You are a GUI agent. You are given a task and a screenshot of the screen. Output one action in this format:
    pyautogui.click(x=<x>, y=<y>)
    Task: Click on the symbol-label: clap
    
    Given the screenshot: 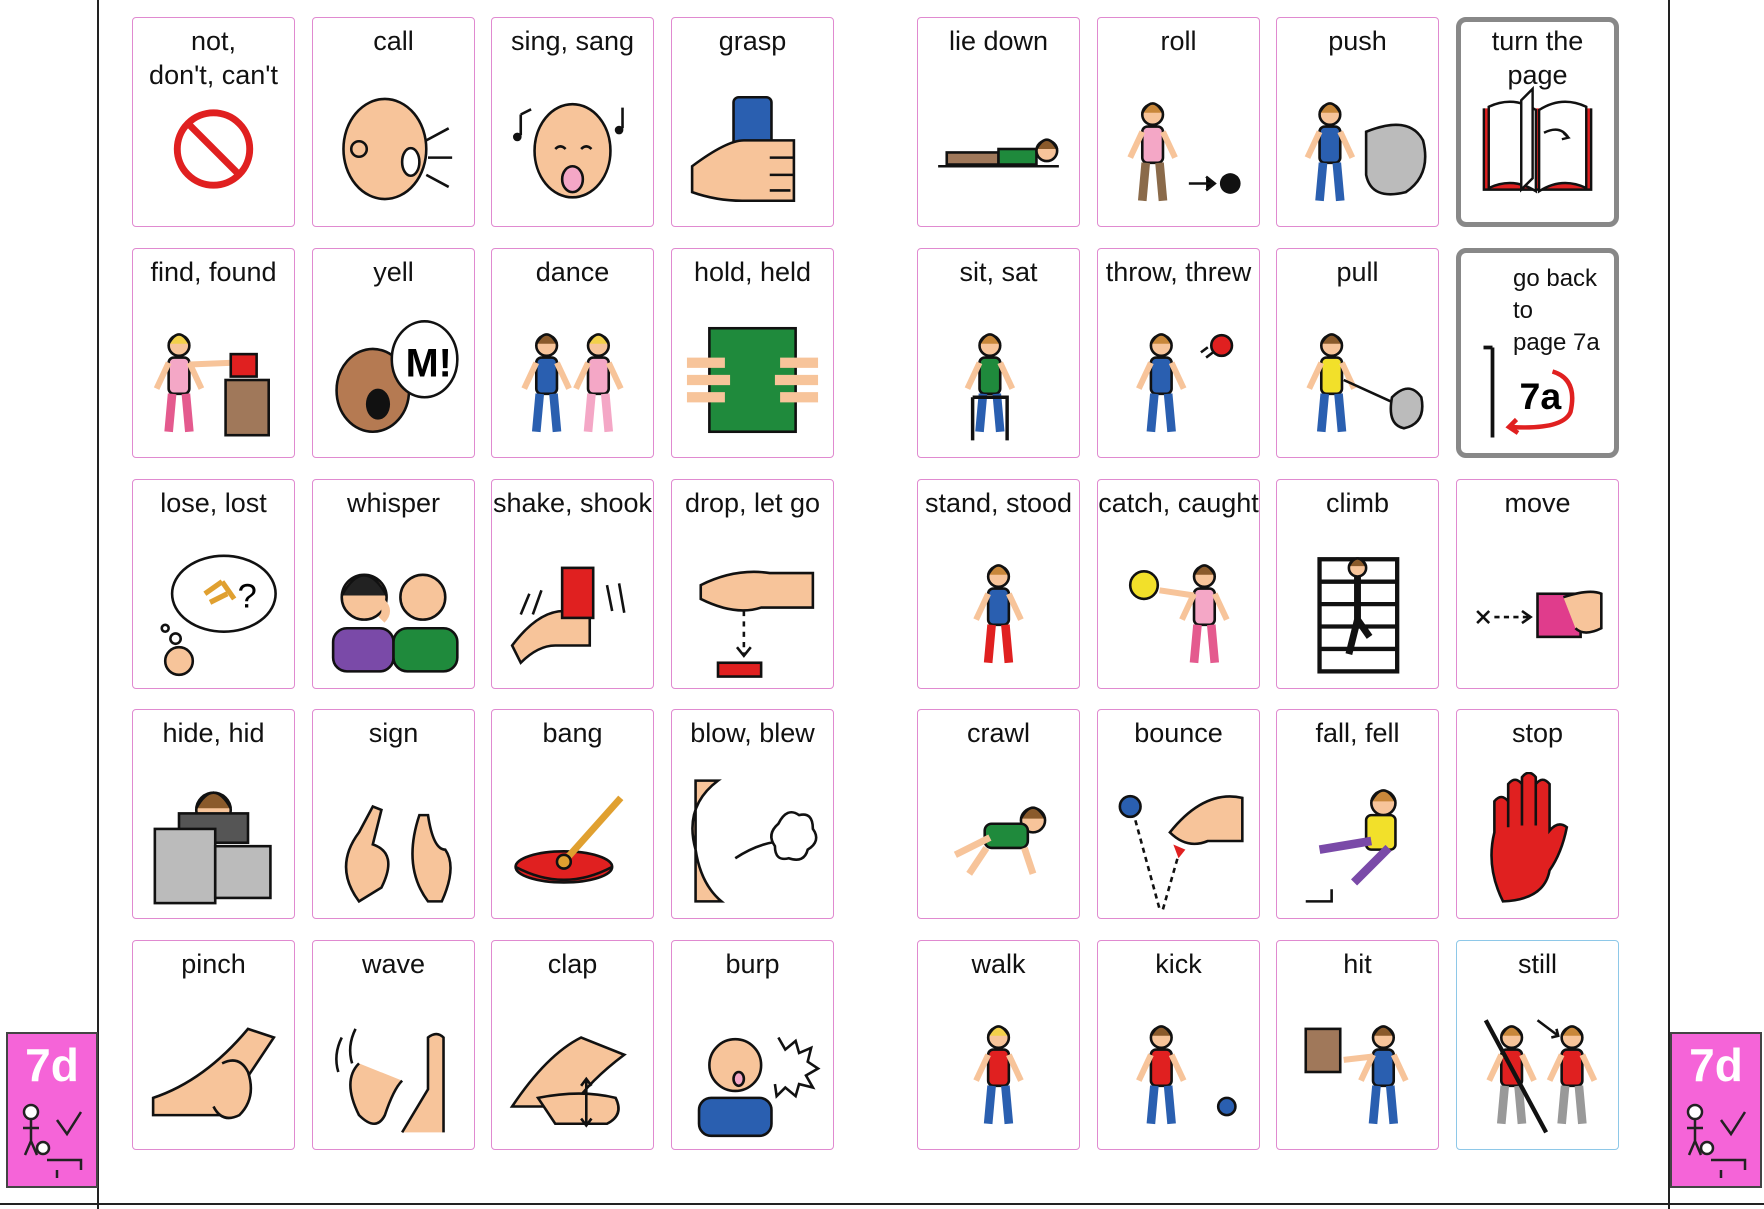 What is the action you would take?
    pyautogui.click(x=572, y=964)
    